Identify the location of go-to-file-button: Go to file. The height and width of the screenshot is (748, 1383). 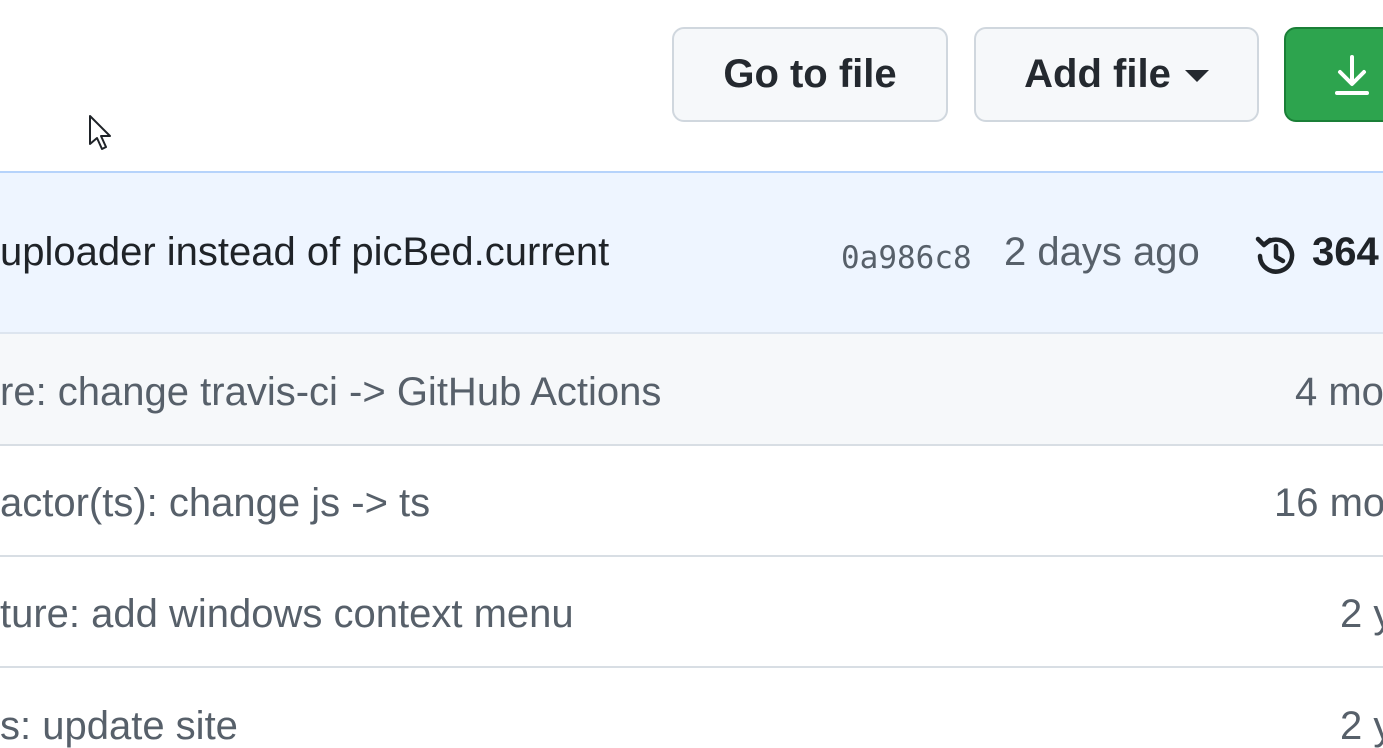
(810, 74).